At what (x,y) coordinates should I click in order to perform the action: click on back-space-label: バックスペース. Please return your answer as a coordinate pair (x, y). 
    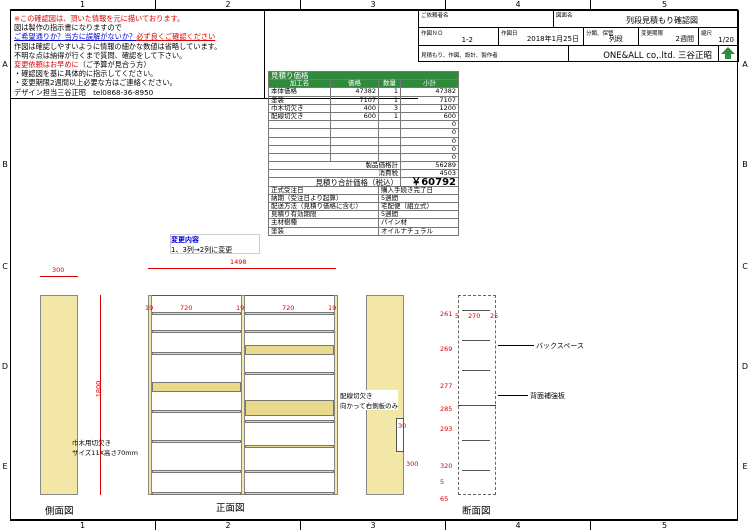
    Looking at the image, I should click on (560, 346).